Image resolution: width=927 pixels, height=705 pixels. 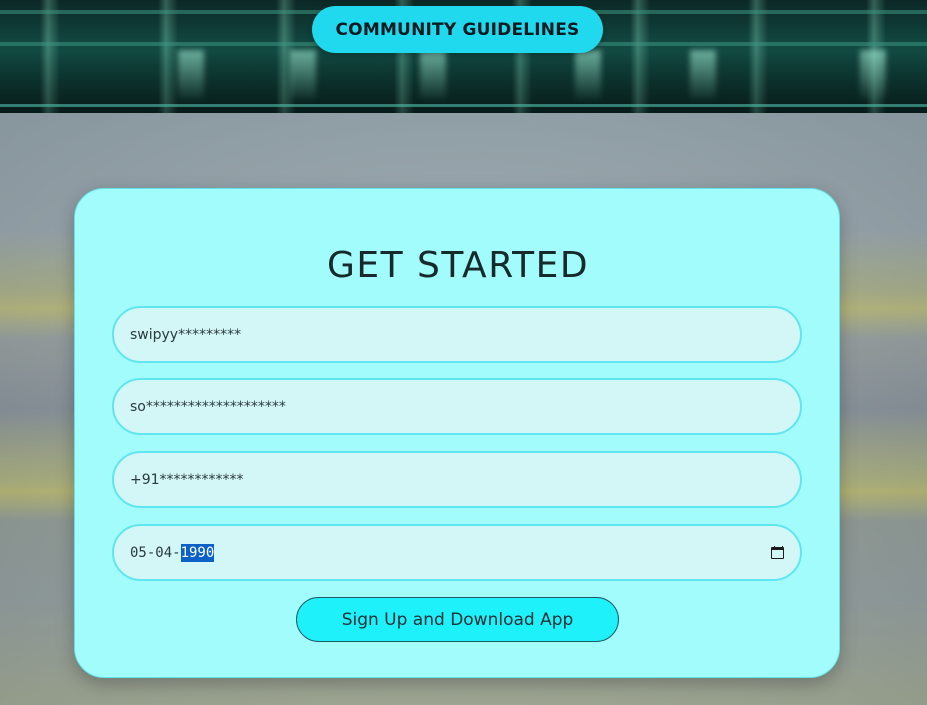 I want to click on sign-up-button: Sign Up and Download App, so click(x=457, y=619).